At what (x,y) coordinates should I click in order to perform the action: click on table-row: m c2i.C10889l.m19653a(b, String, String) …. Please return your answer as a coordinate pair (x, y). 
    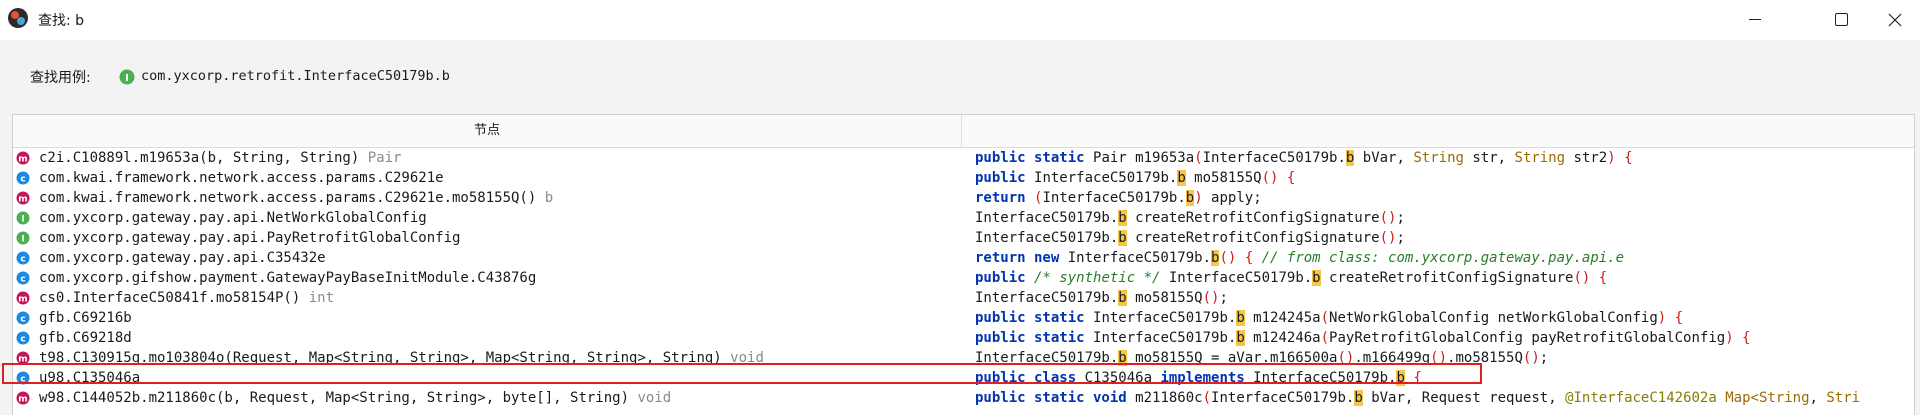
    Looking at the image, I should click on (963, 158).